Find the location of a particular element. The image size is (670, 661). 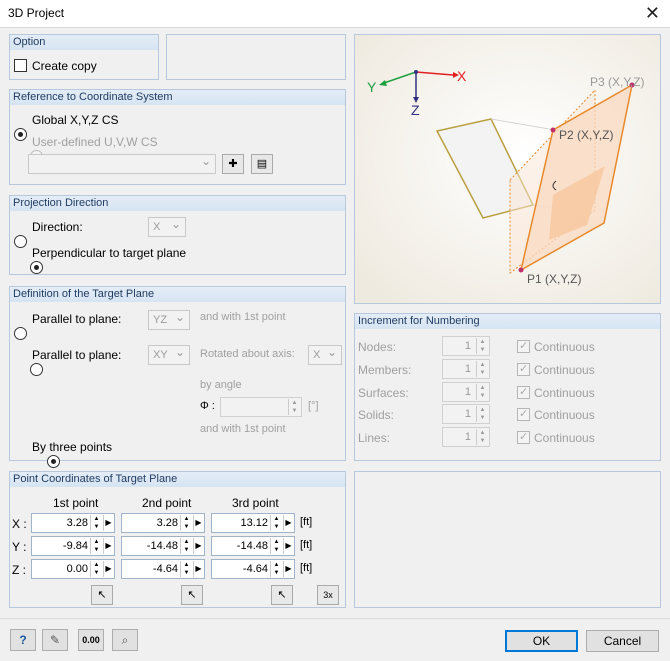

ok-button: OK is located at coordinates (541, 641).